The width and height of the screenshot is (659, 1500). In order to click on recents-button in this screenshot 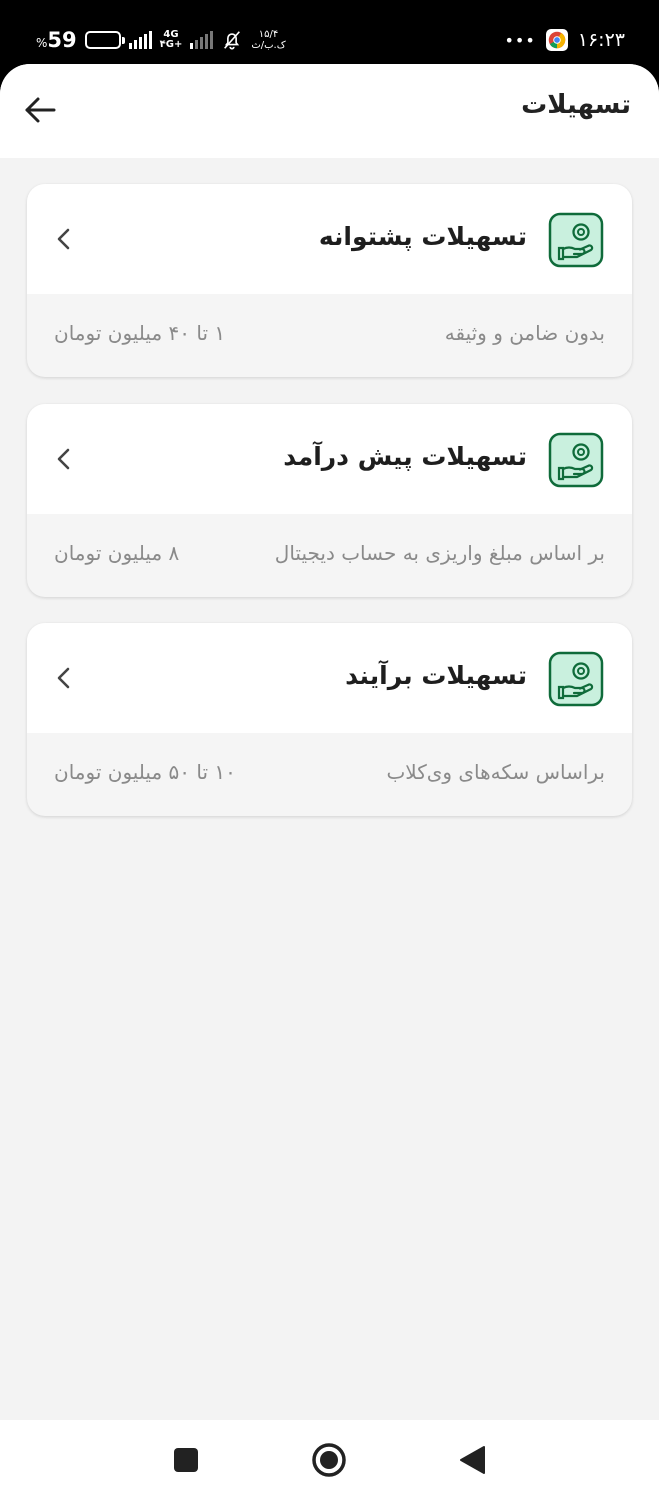, I will do `click(186, 1460)`.